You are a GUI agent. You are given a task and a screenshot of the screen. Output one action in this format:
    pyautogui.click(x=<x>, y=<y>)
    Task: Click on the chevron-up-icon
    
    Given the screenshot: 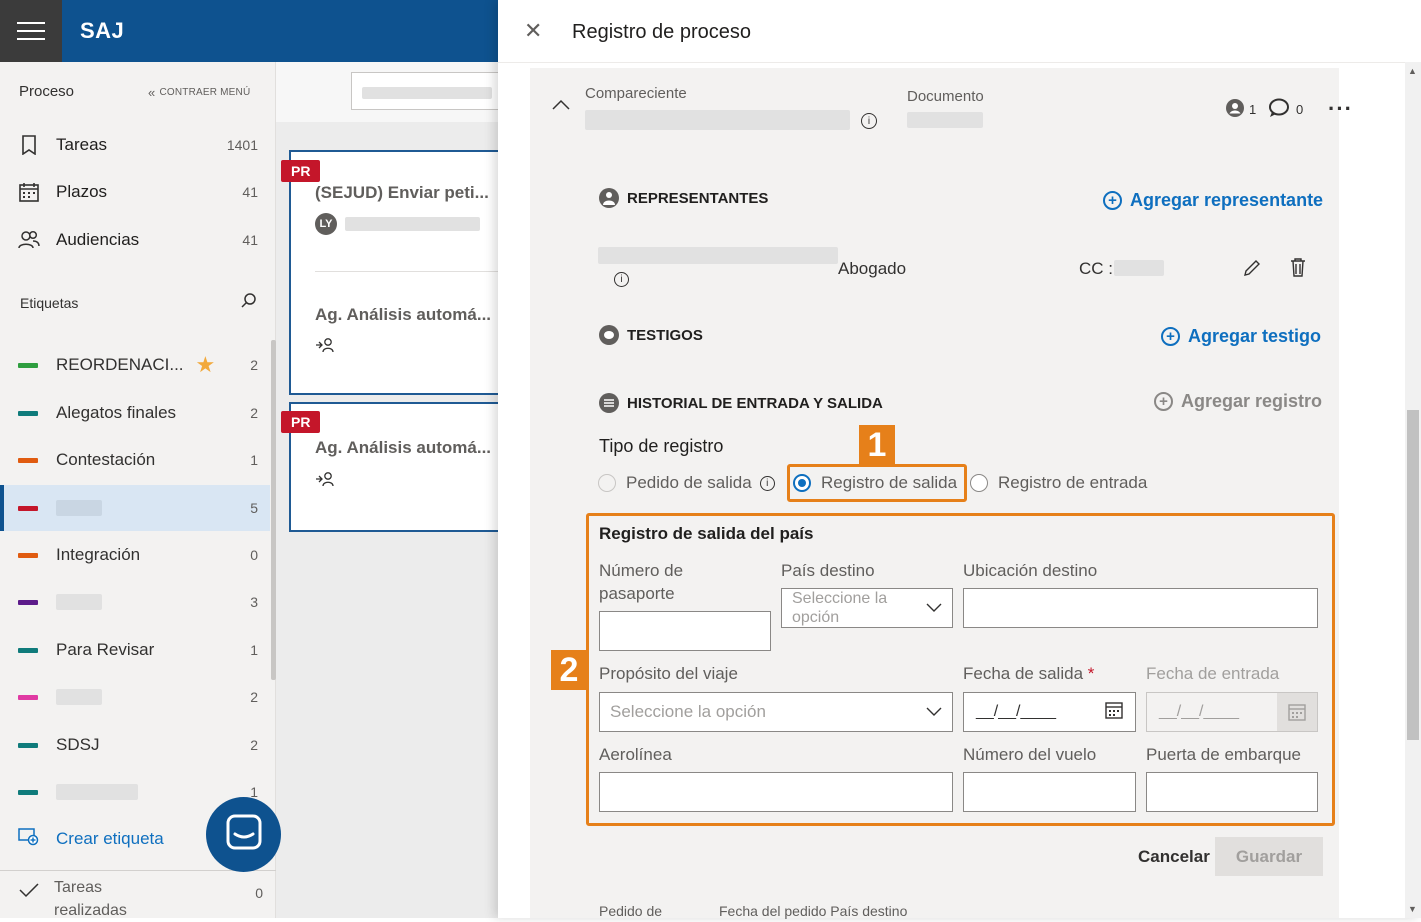 What is the action you would take?
    pyautogui.click(x=561, y=107)
    